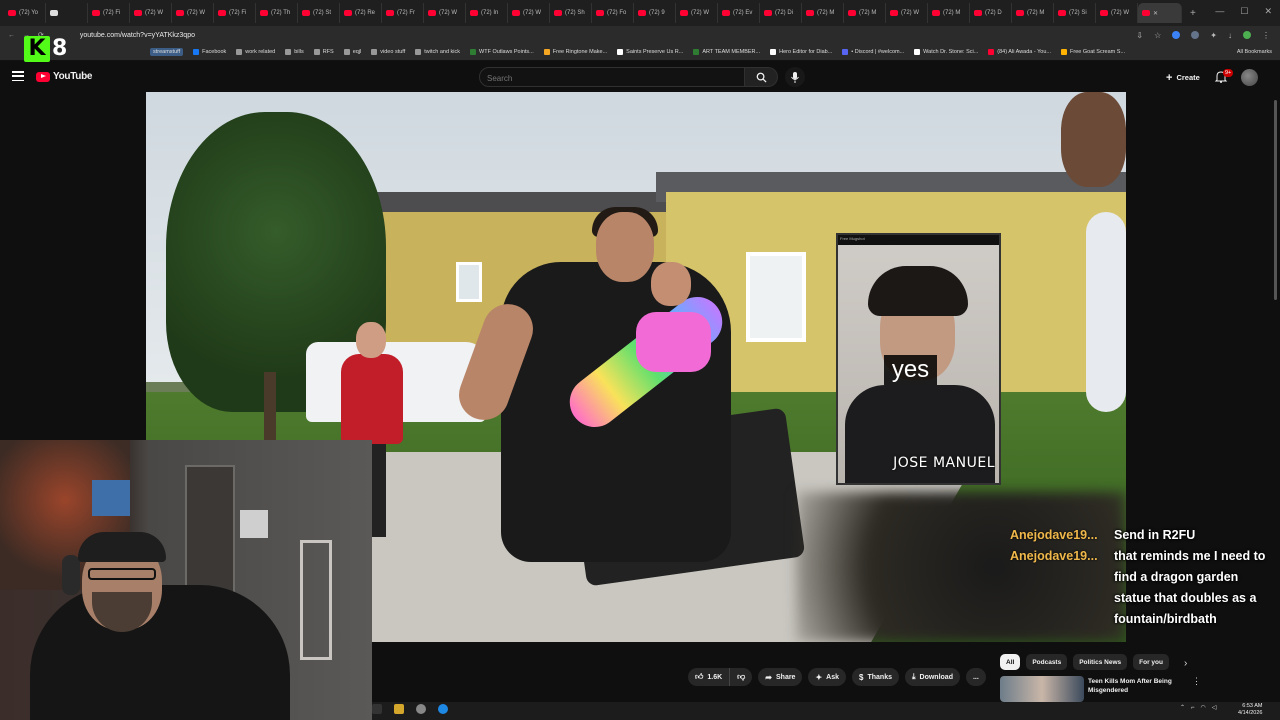 This screenshot has width=1280, height=720. Describe the element at coordinates (1266, 35) in the screenshot. I see `browser-menu-icon: ⋮` at that location.